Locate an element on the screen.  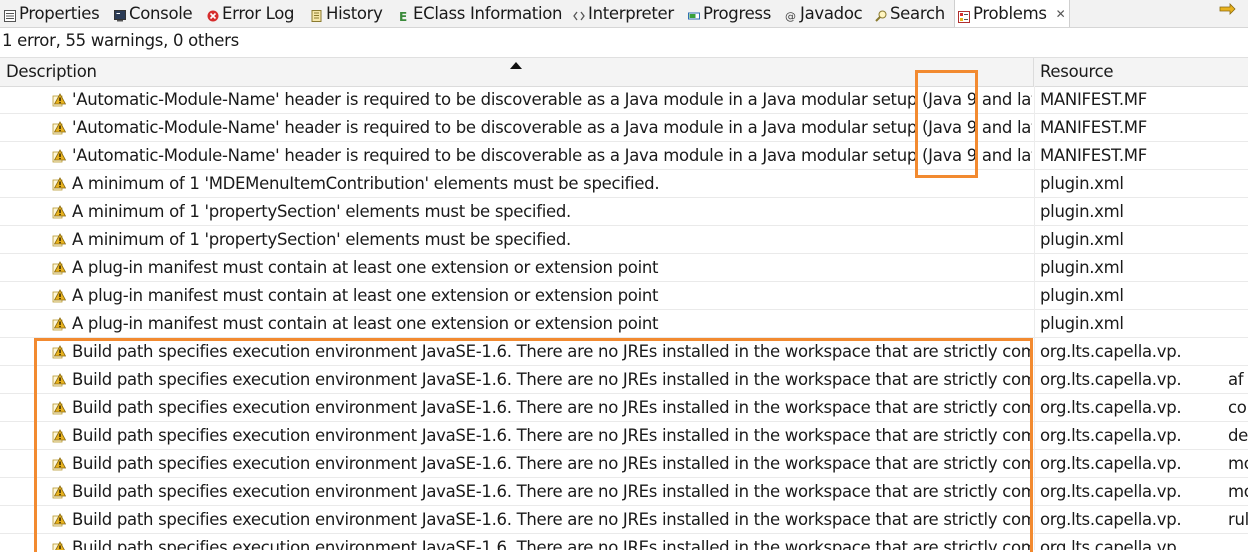
progress-icon is located at coordinates (694, 13).